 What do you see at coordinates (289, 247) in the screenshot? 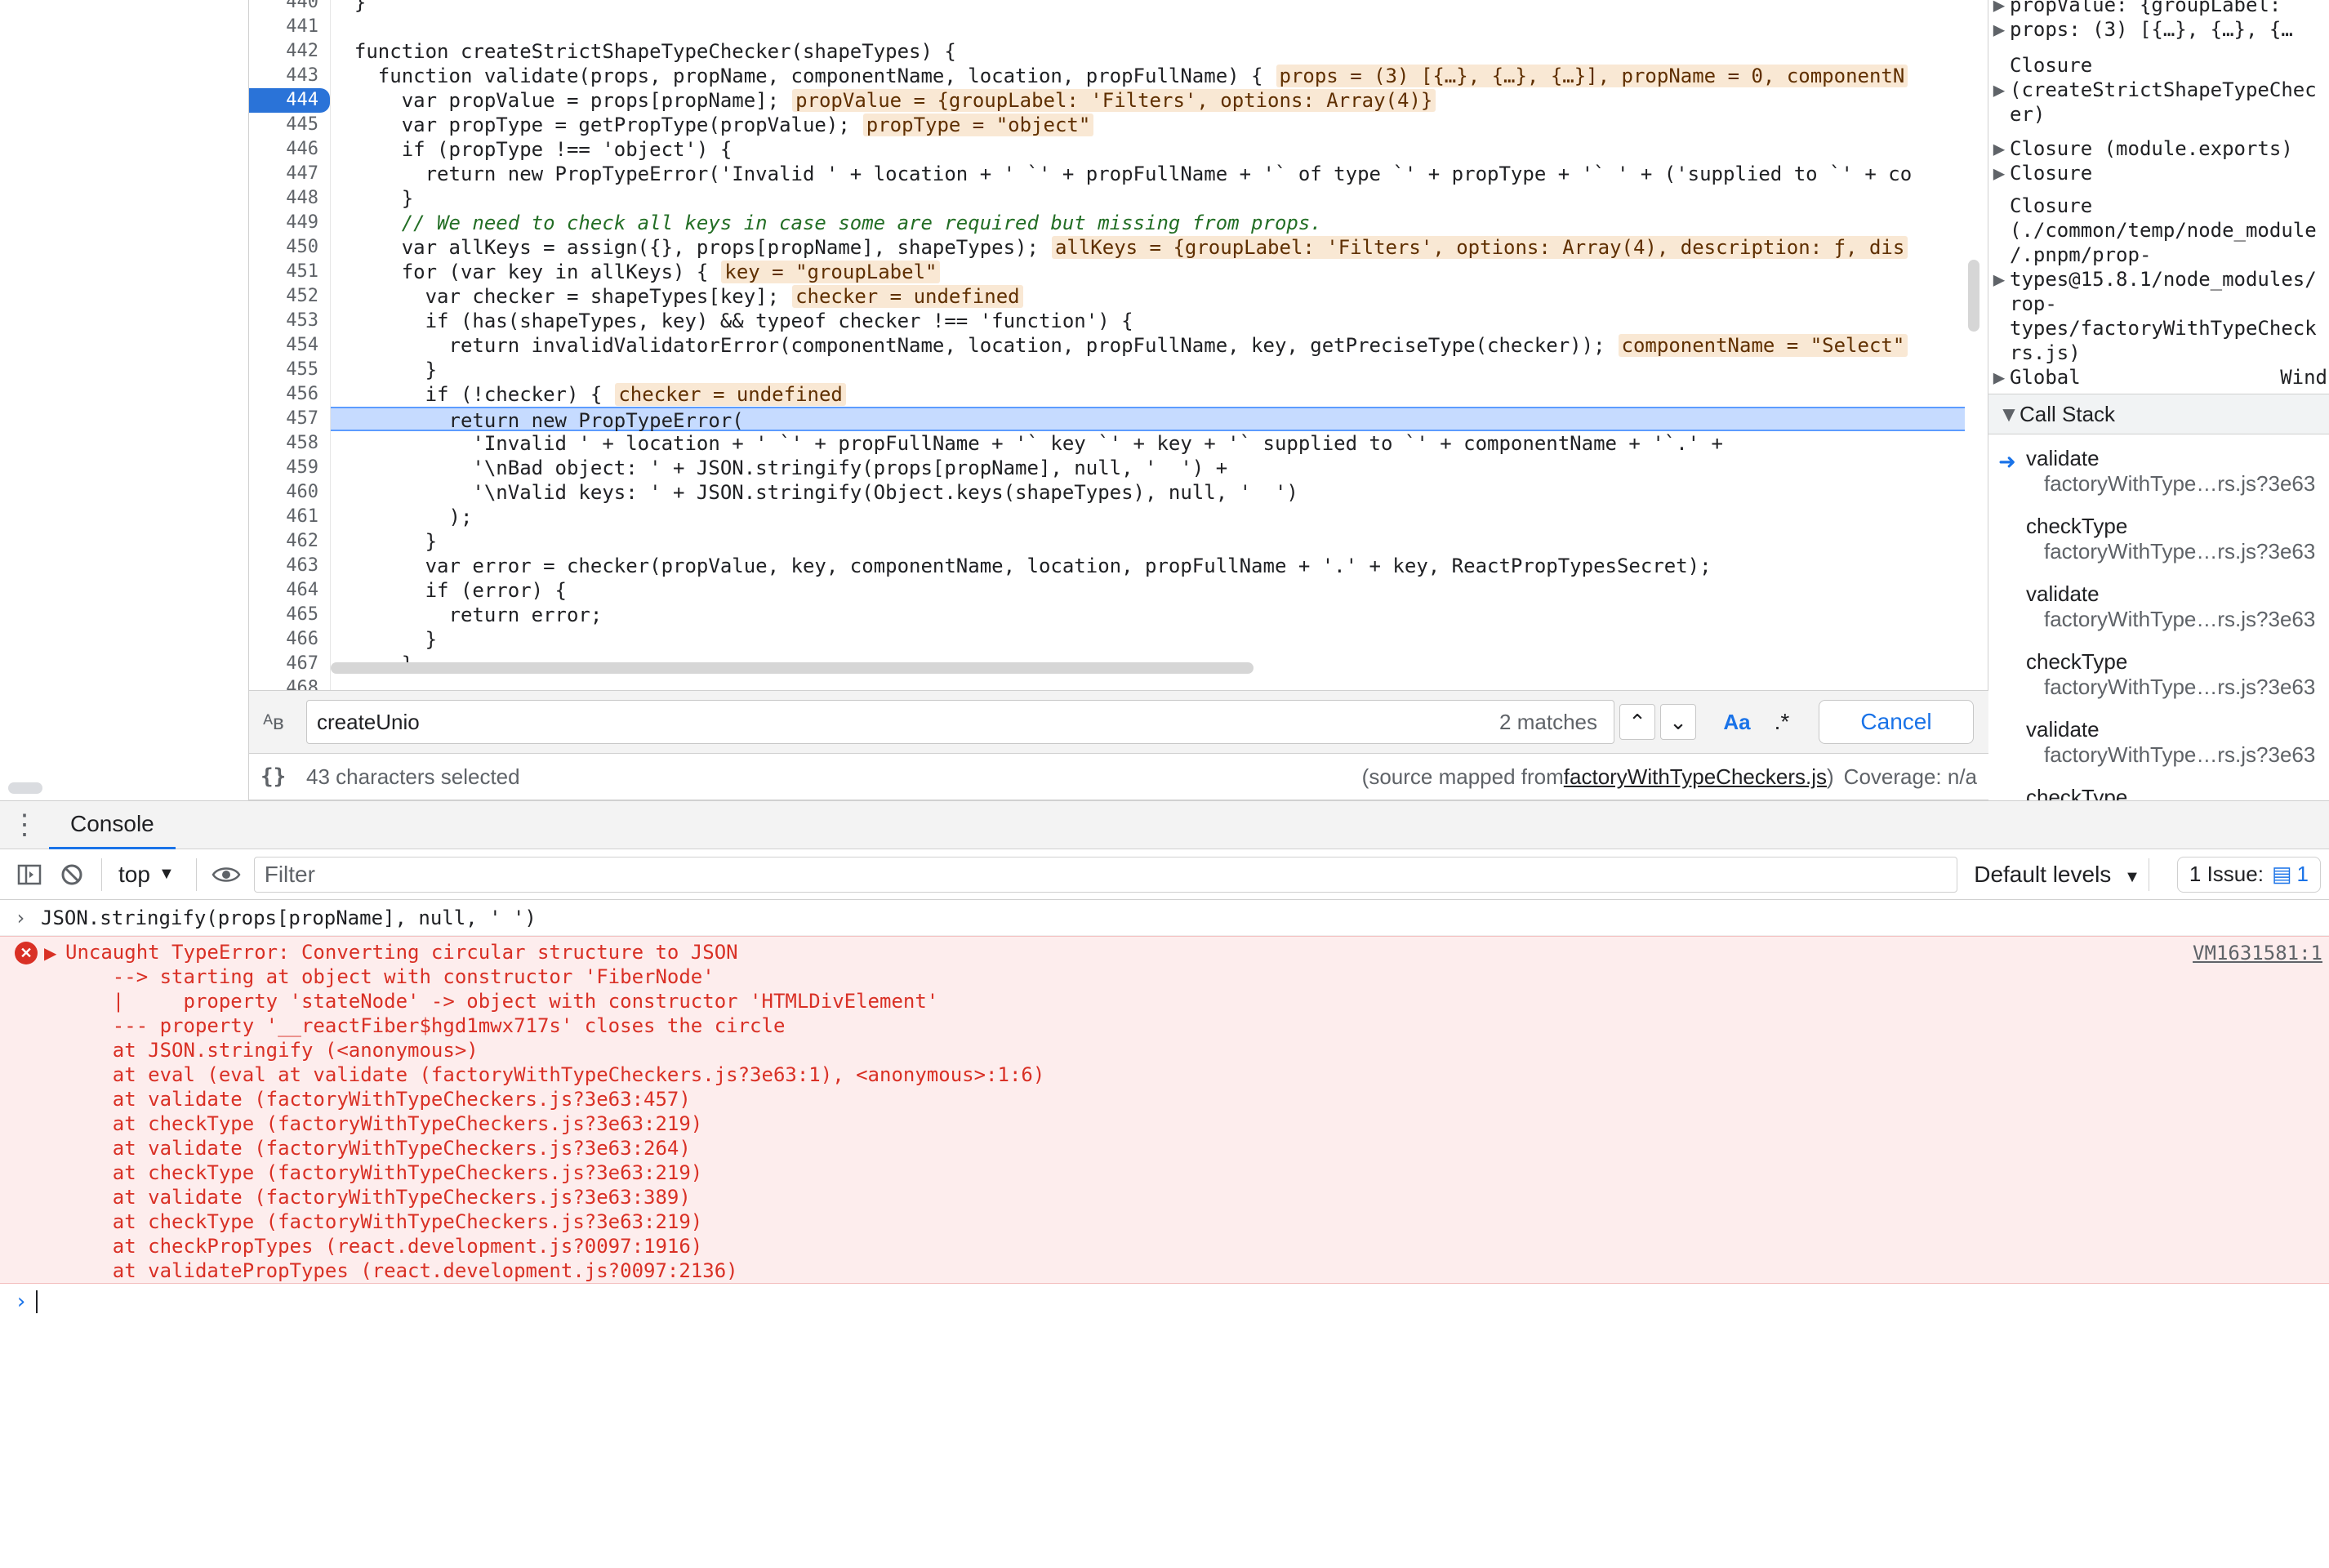
I see `line-number: 450` at bounding box center [289, 247].